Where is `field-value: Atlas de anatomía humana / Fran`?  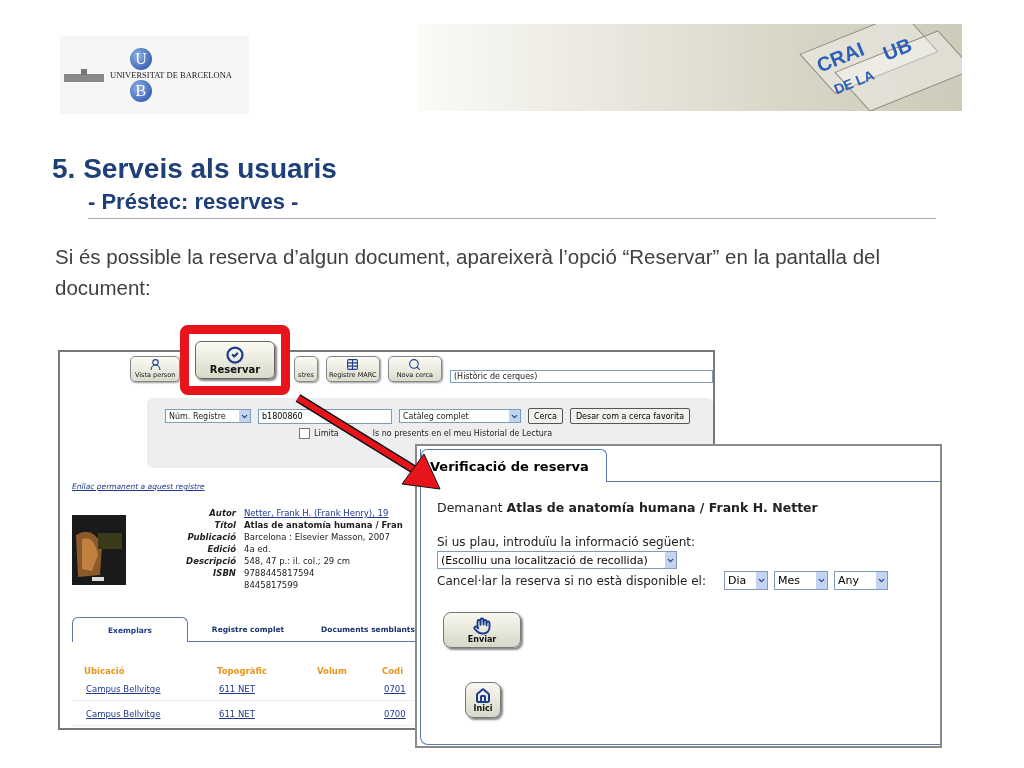 field-value: Atlas de anatomía humana / Fran is located at coordinates (323, 525).